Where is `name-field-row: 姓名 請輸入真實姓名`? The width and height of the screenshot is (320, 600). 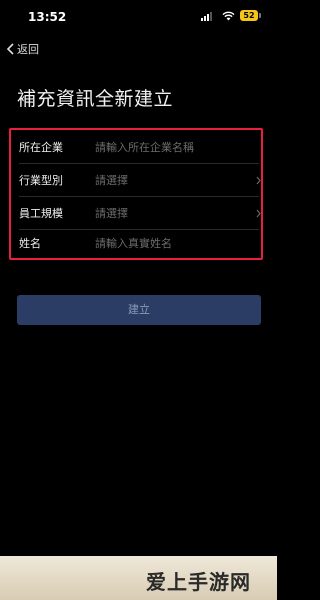 name-field-row: 姓名 請輸入真實姓名 is located at coordinates (136, 243).